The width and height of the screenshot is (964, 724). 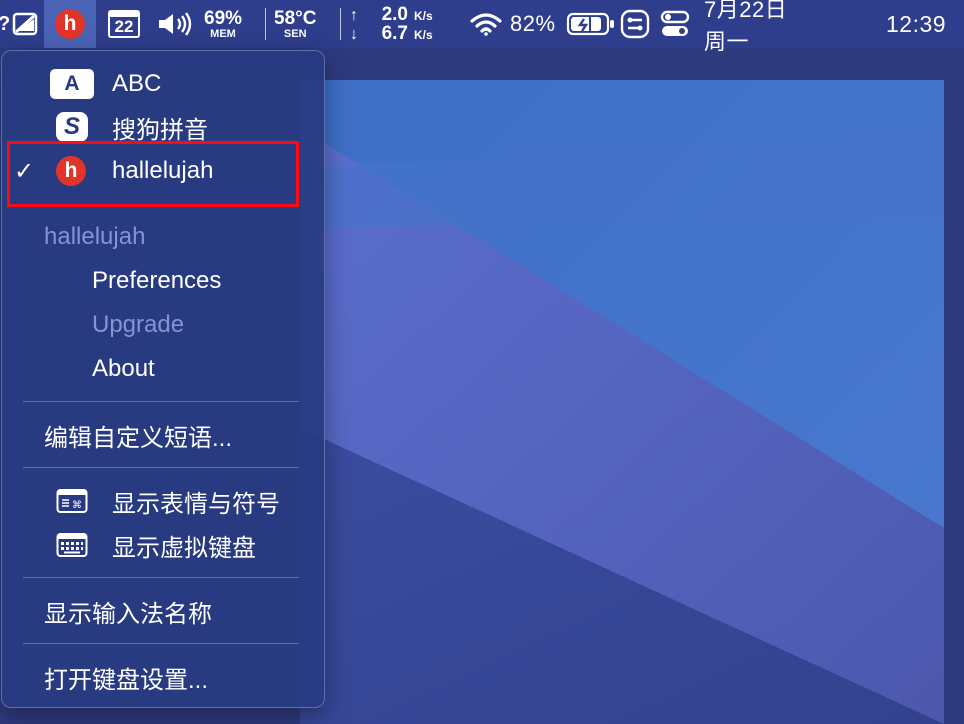 What do you see at coordinates (72, 127) in the screenshot?
I see `sogou-icon: S` at bounding box center [72, 127].